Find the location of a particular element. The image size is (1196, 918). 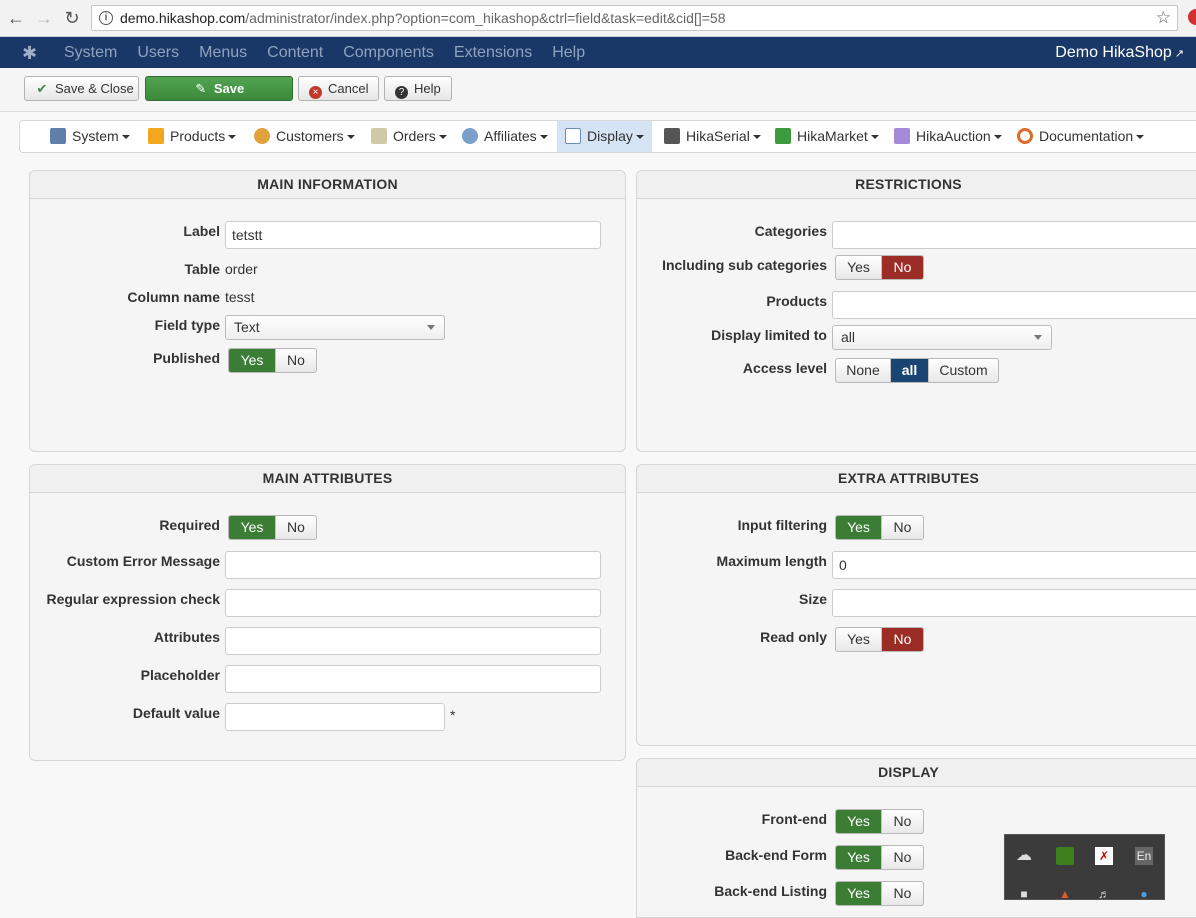

security-icon: ✗ is located at coordinates (1104, 856).